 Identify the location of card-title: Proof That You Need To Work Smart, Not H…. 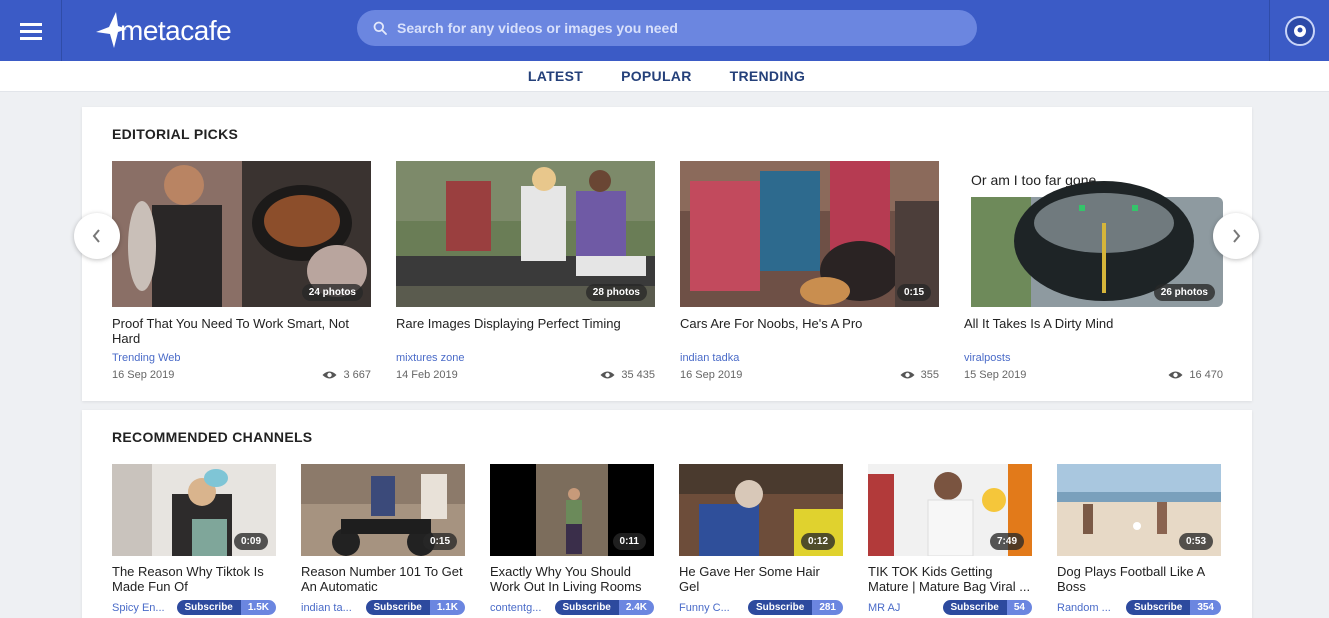
(241, 332).